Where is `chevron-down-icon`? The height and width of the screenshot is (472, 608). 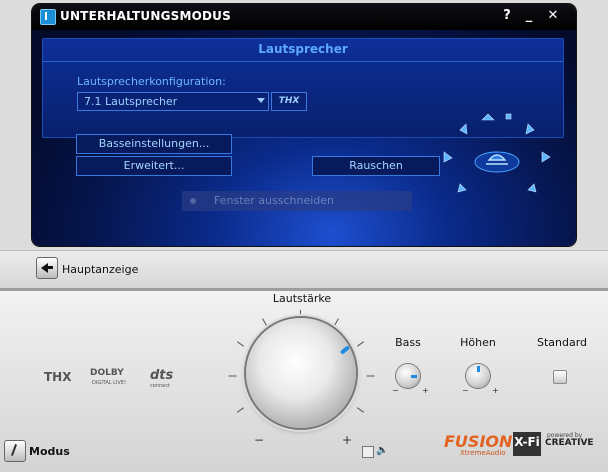
chevron-down-icon is located at coordinates (261, 100).